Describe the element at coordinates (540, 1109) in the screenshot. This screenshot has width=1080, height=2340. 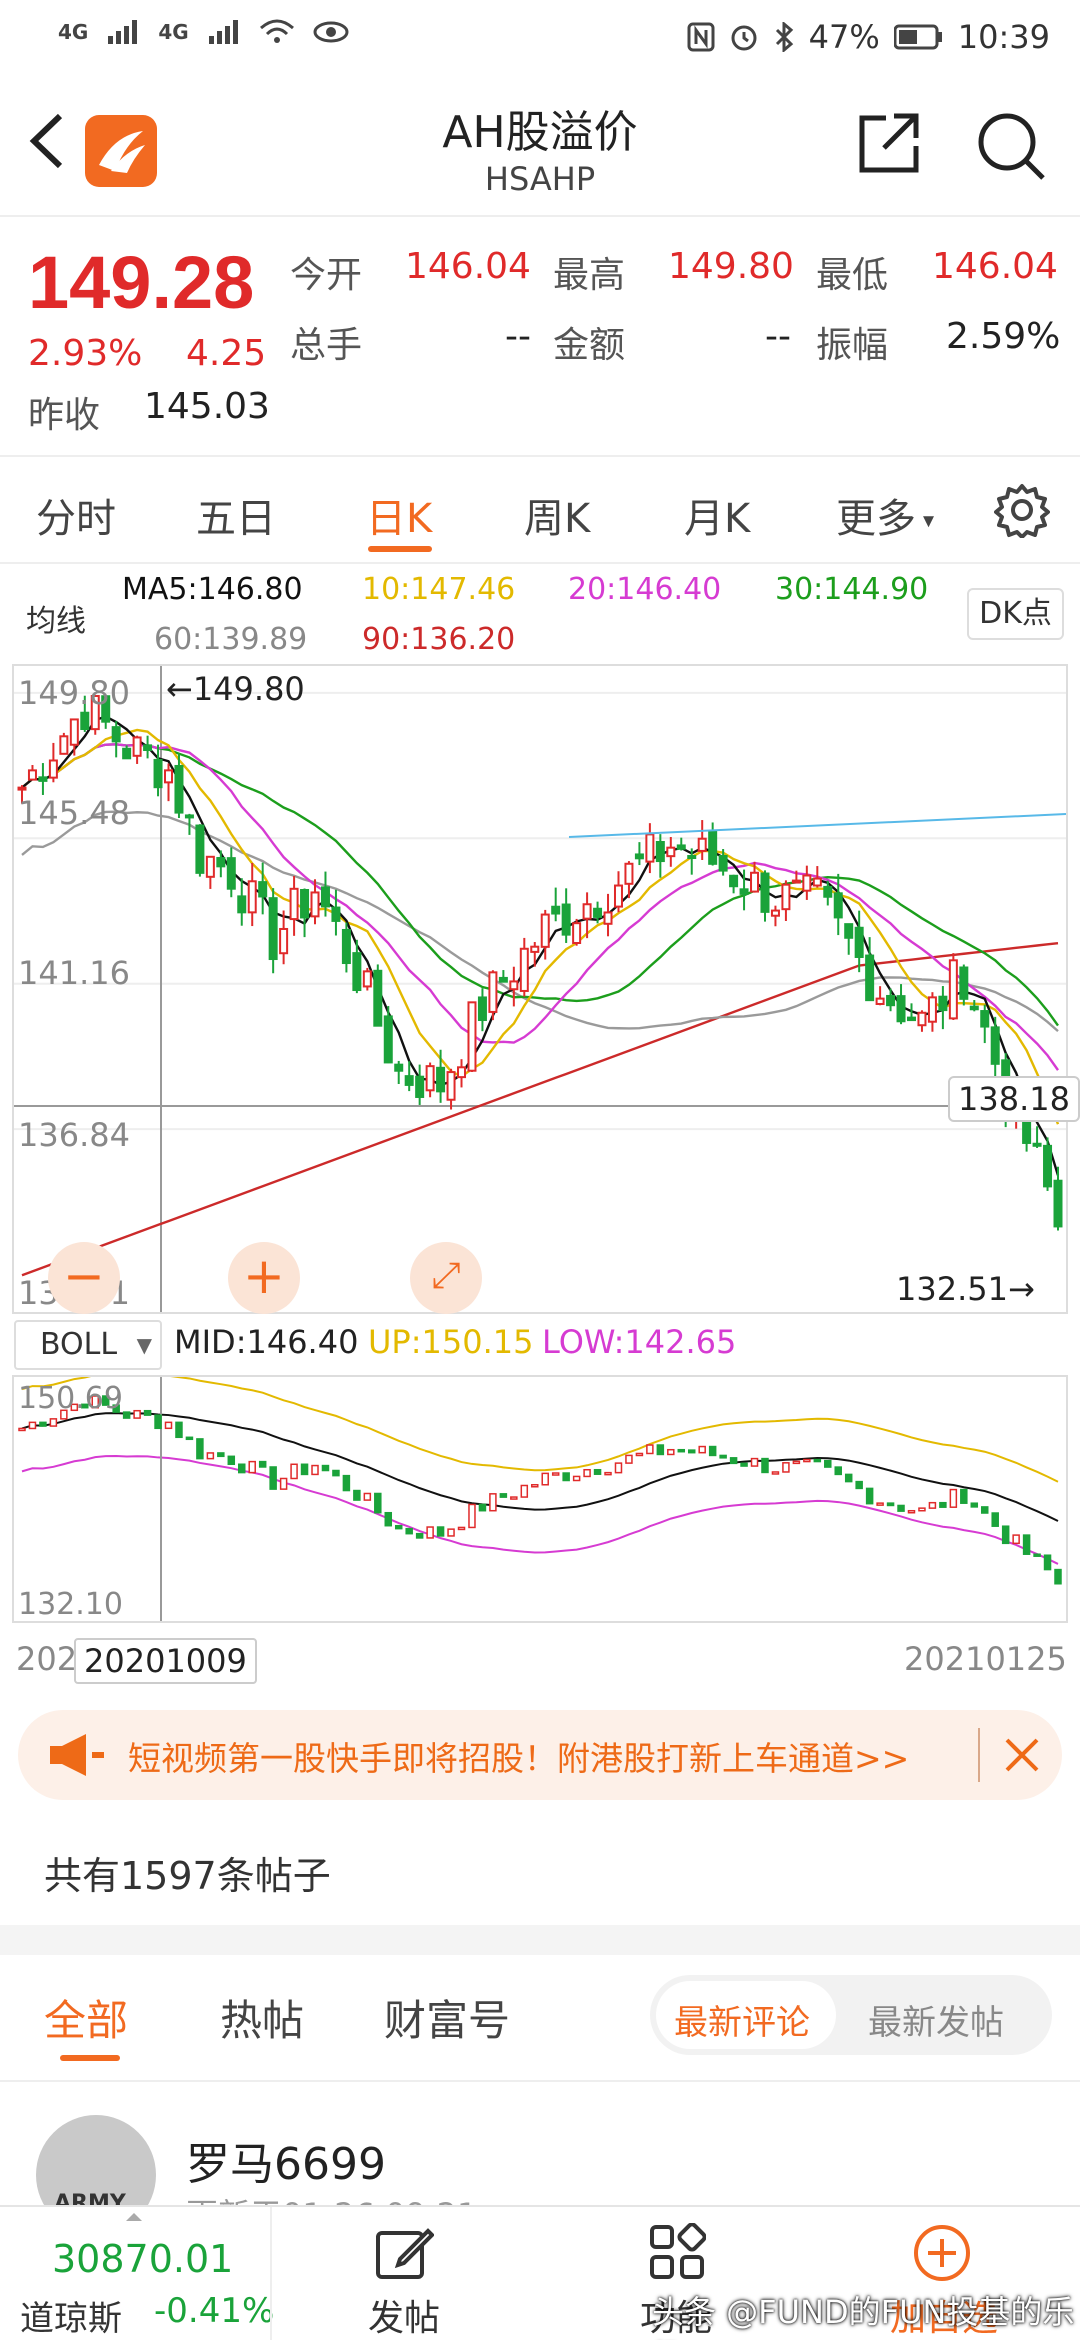
I see `ma90-line` at that location.